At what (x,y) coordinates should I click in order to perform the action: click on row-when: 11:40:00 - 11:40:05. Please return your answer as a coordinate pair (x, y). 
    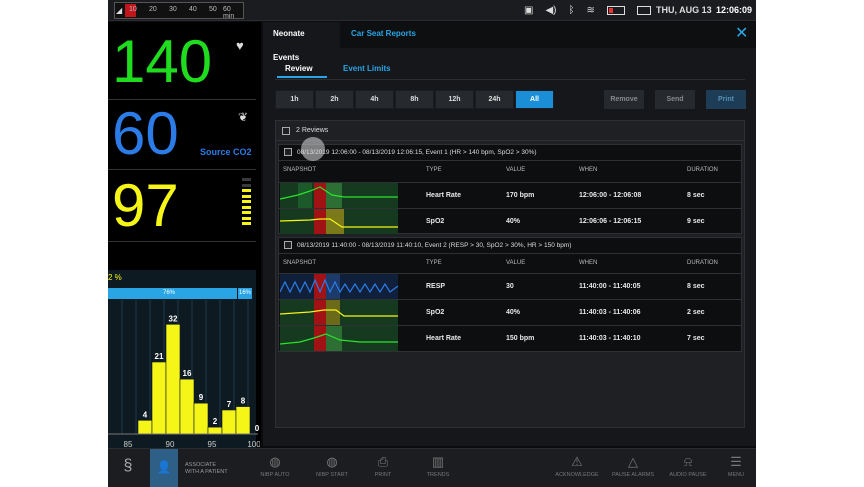
    Looking at the image, I should click on (610, 286).